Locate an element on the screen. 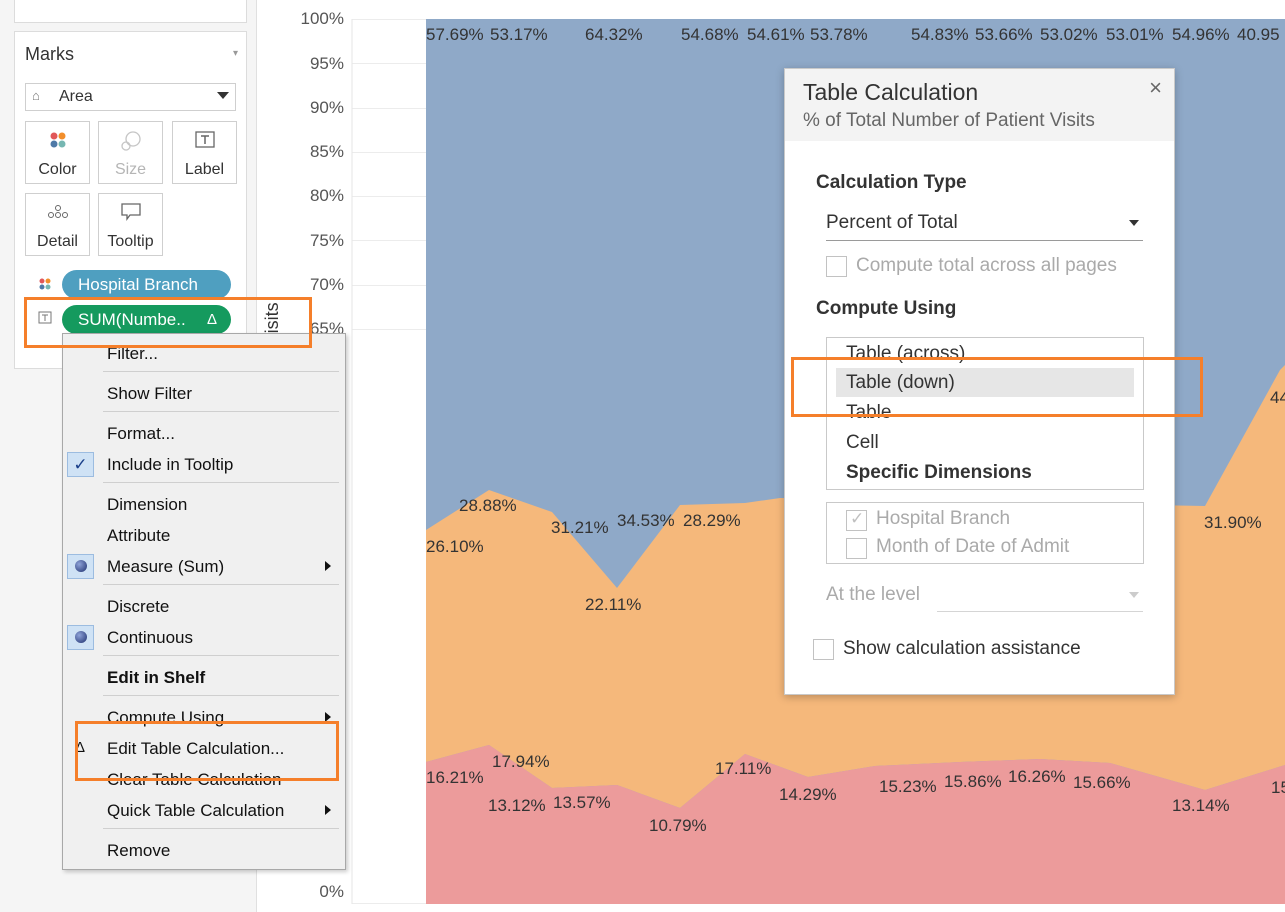 Image resolution: width=1285 pixels, height=912 pixels. menu-item-quick-table-calculation: Quick Table Calculation is located at coordinates (195, 811).